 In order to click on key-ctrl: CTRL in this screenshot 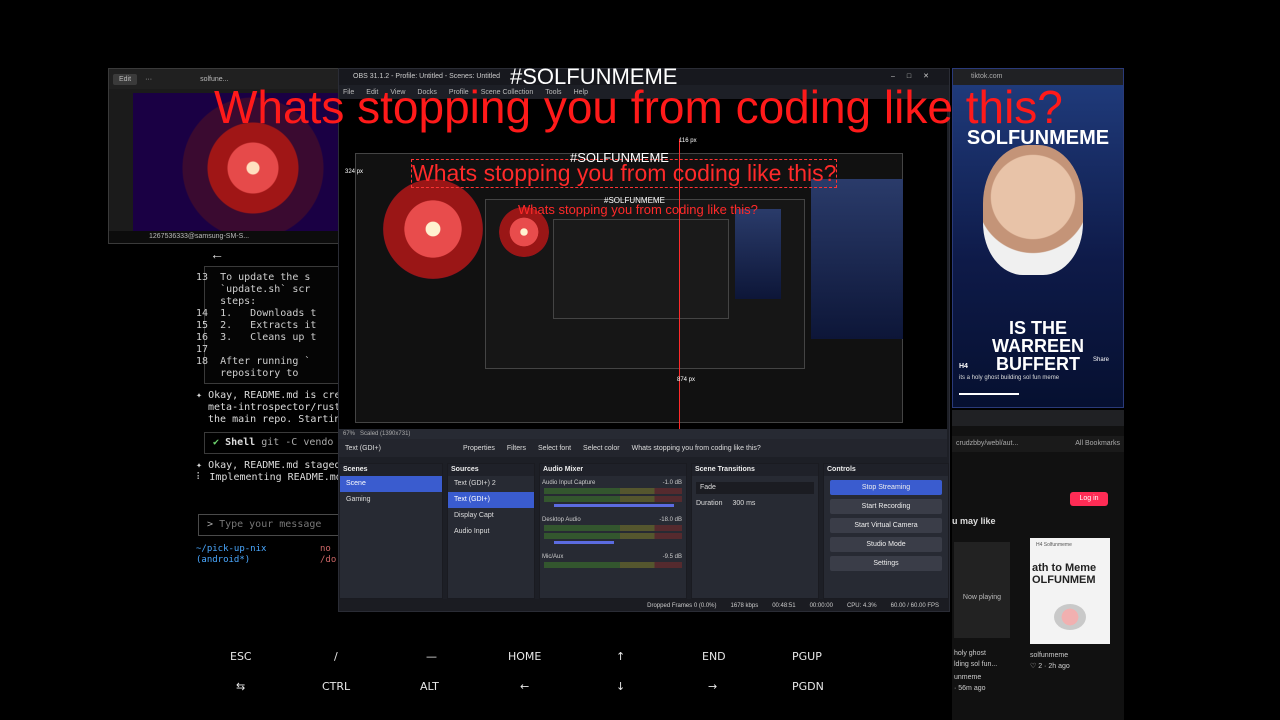, I will do `click(336, 686)`.